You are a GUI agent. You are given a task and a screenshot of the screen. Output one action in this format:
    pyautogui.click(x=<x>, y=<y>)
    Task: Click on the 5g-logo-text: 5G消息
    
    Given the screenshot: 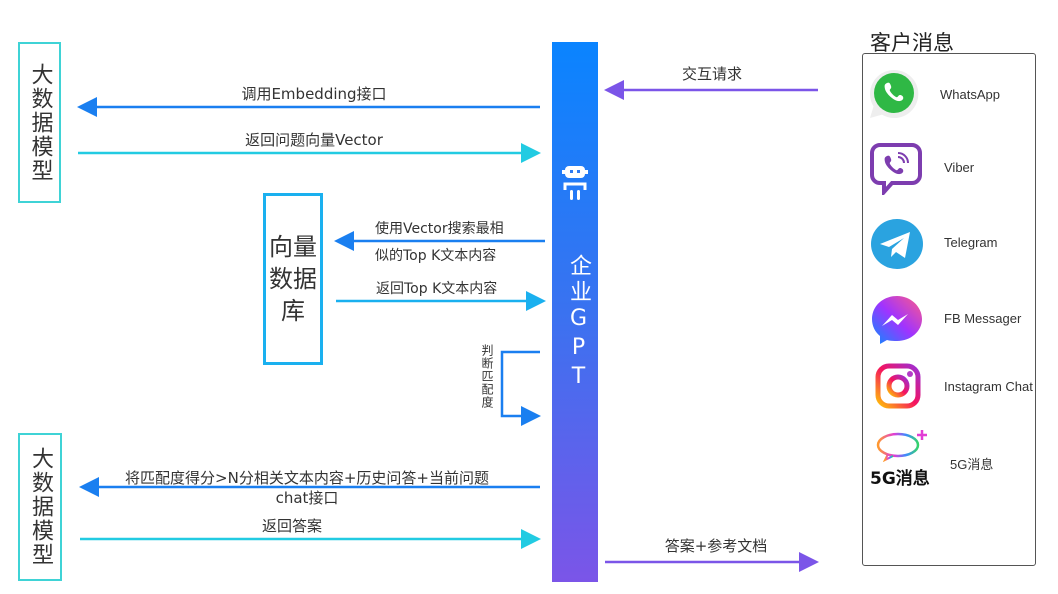 What is the action you would take?
    pyautogui.click(x=900, y=479)
    